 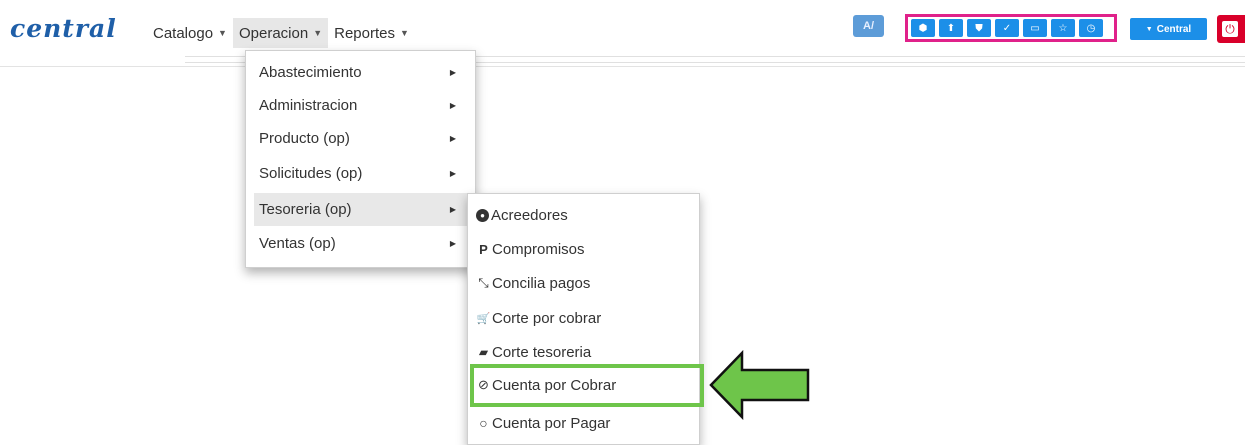 I want to click on menu-item-acreedores: ● Acreedores, so click(x=522, y=215).